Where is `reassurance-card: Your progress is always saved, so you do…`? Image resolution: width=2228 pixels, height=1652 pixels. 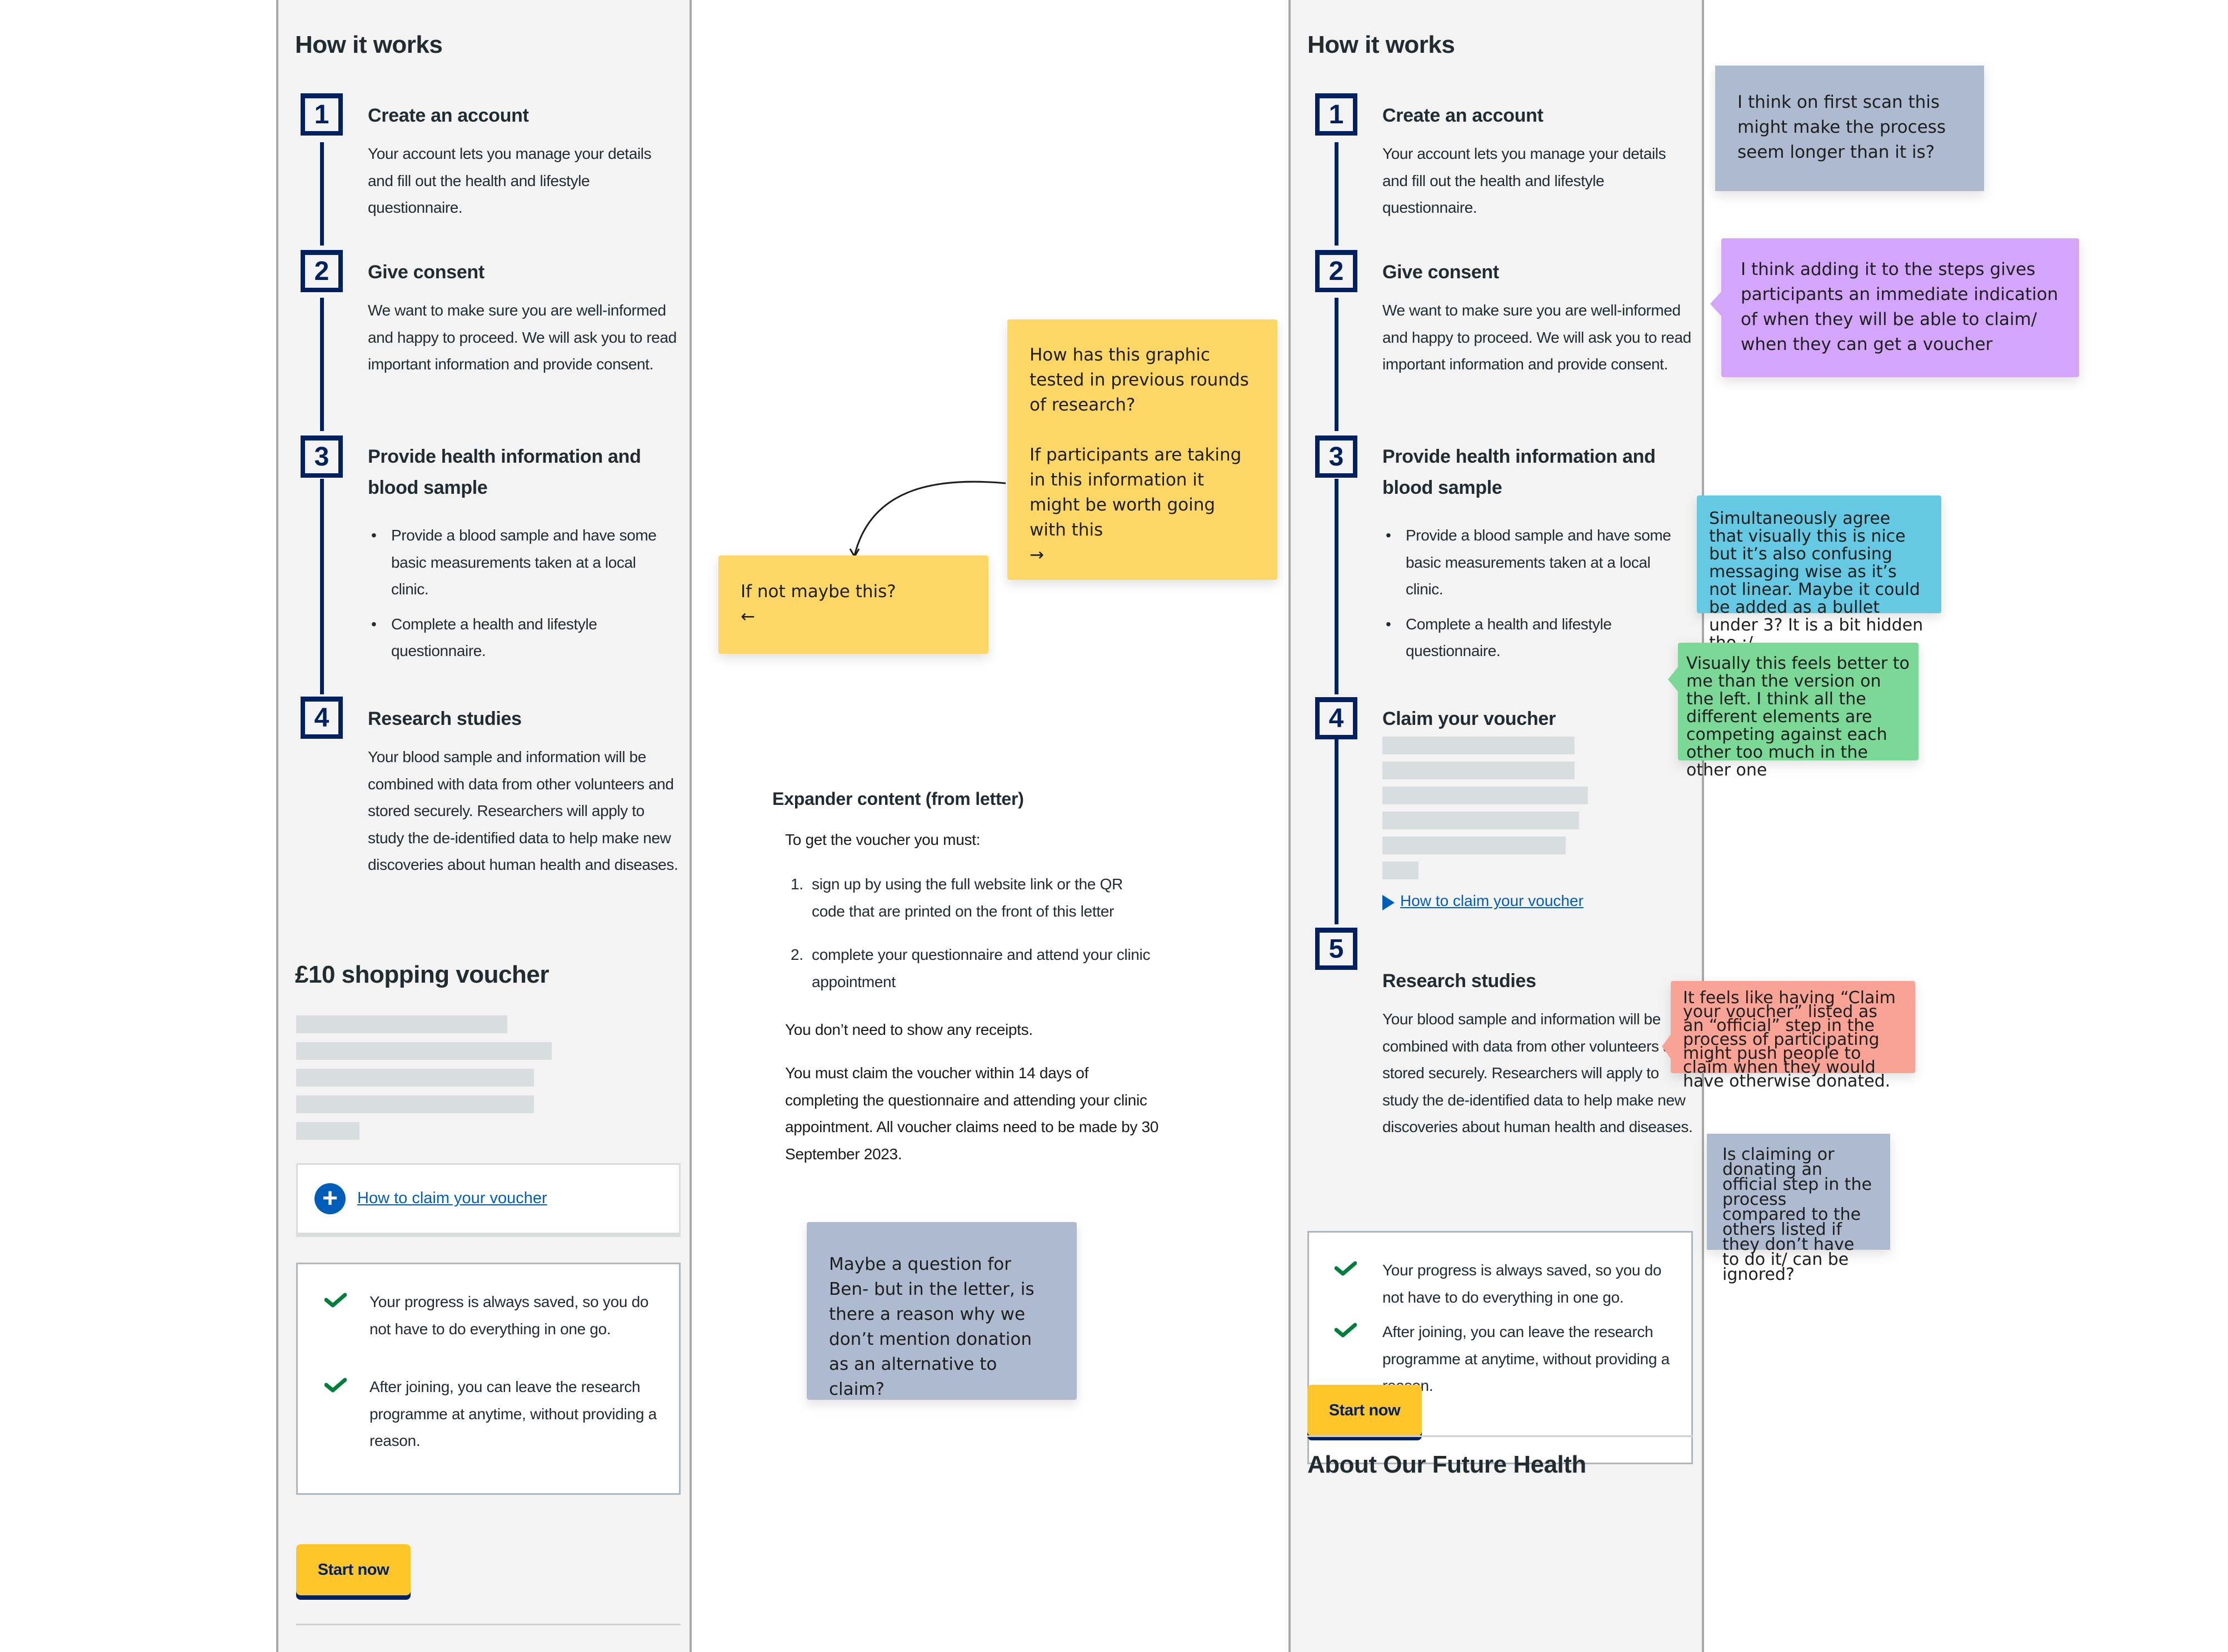
reassurance-card: Your progress is always saved, so you do… is located at coordinates (488, 1379).